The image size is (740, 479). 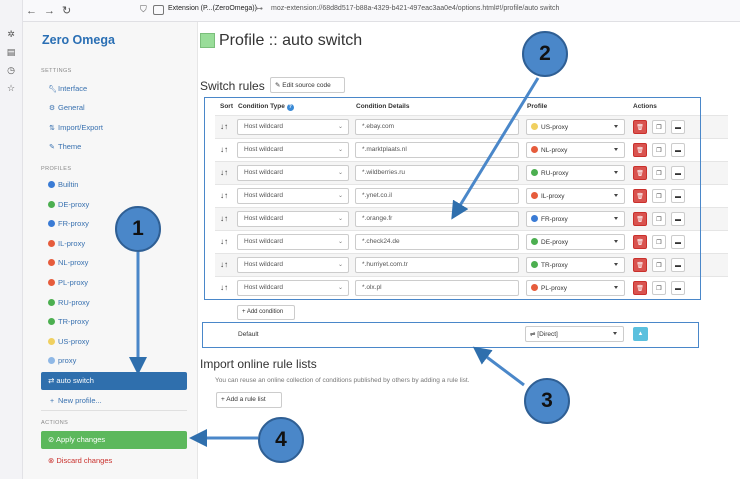 I want to click on callout-4: 4, so click(x=281, y=440).